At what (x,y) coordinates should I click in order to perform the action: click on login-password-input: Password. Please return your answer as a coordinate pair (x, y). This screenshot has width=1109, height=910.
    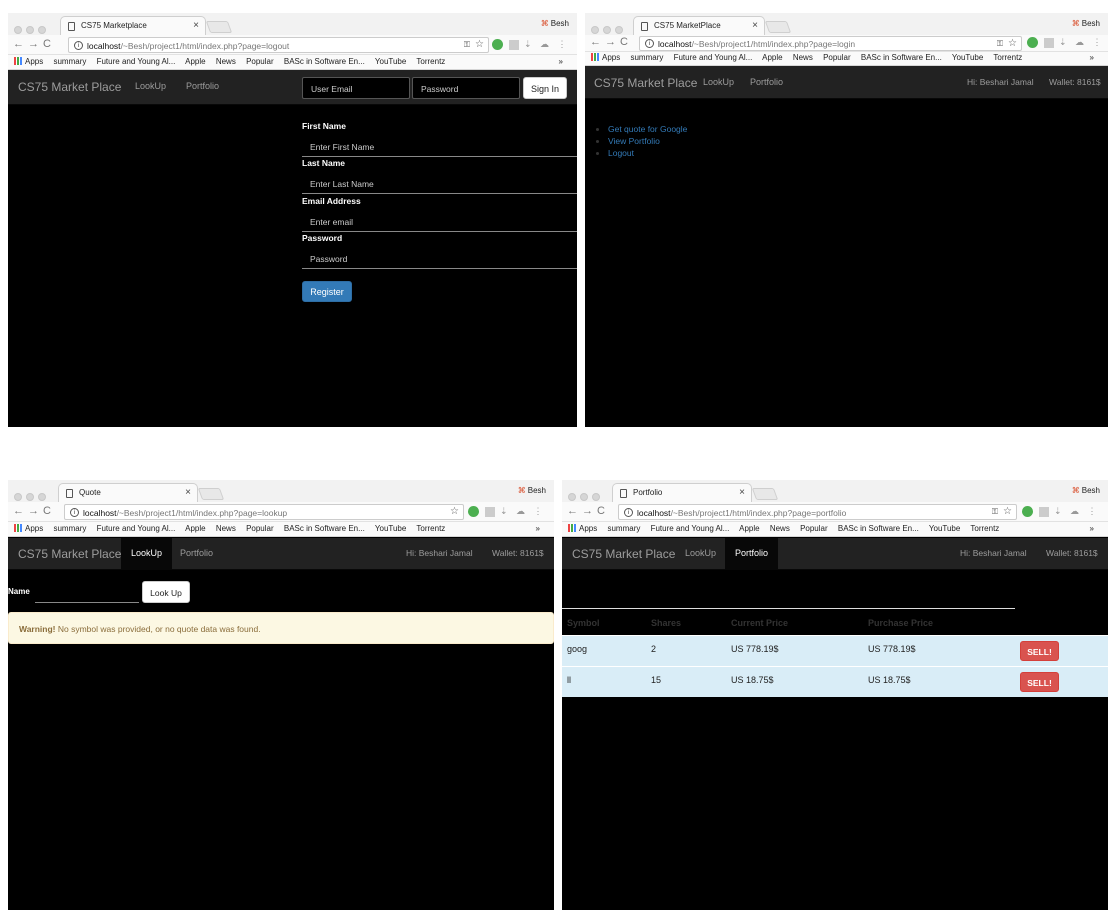
    Looking at the image, I should click on (466, 88).